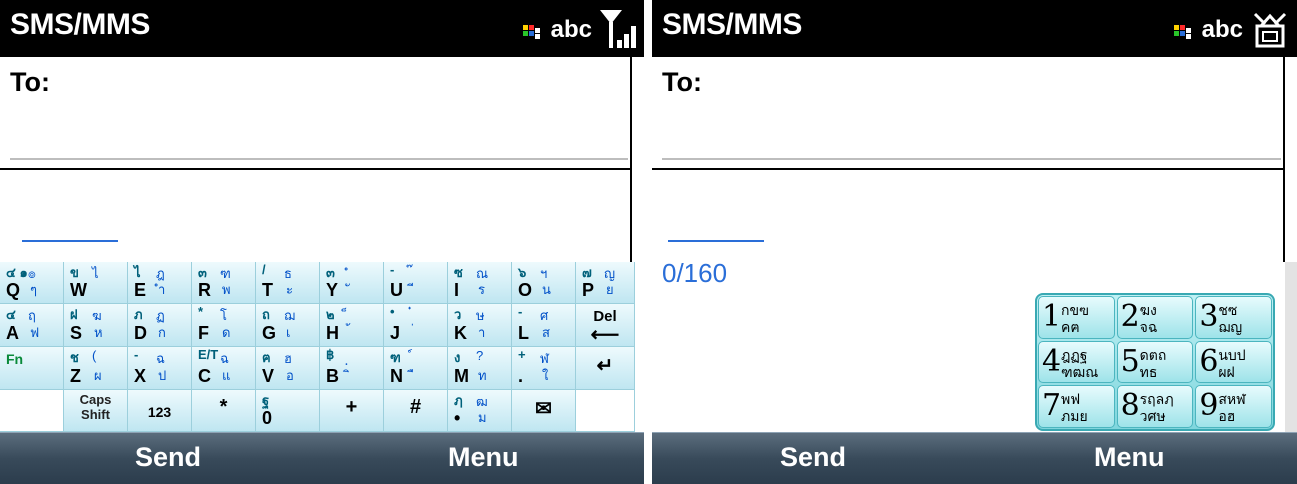 The image size is (1297, 484). I want to click on status-icons: abc, so click(579, 28).